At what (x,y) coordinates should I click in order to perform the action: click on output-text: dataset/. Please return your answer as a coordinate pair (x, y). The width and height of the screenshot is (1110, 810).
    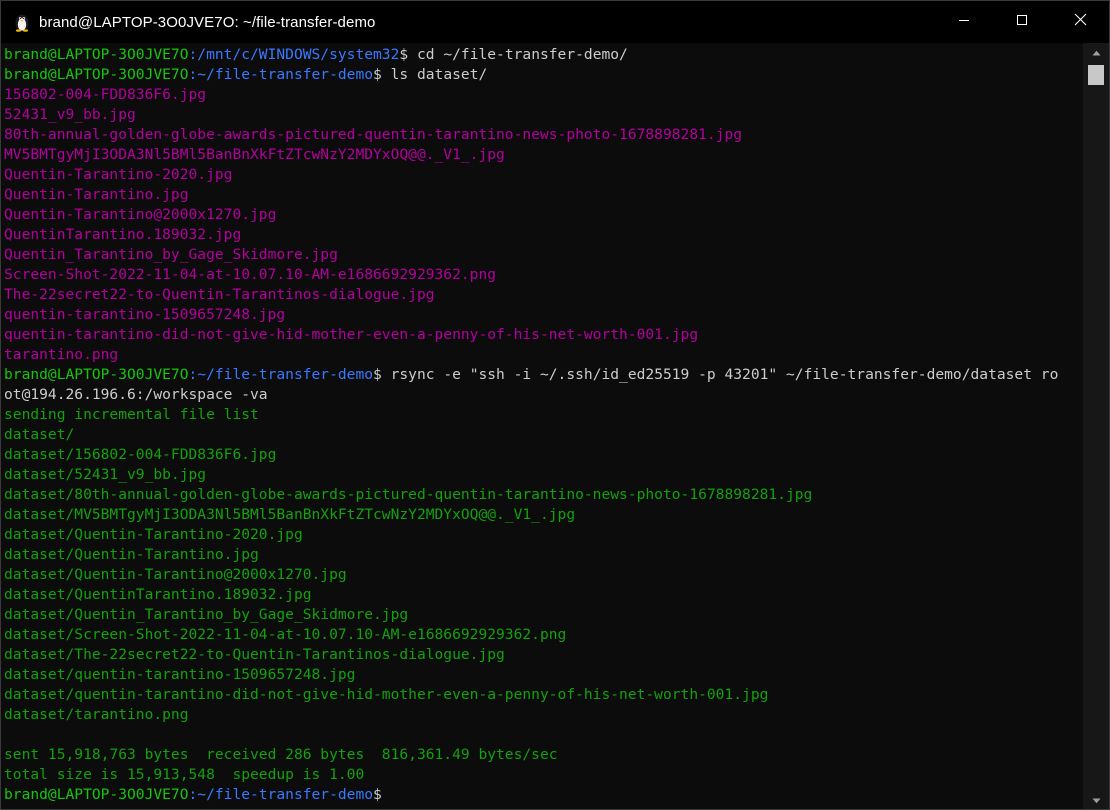
    Looking at the image, I should click on (39, 434).